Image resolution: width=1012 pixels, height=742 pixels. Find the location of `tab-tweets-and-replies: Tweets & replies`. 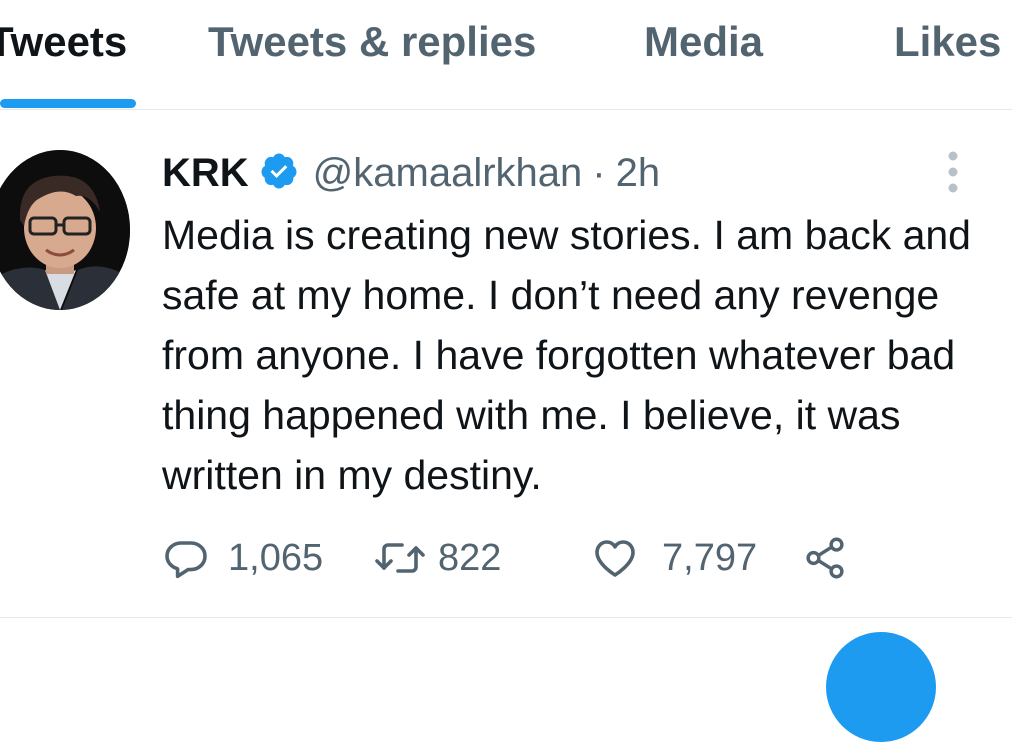

tab-tweets-and-replies: Tweets & replies is located at coordinates (372, 42).